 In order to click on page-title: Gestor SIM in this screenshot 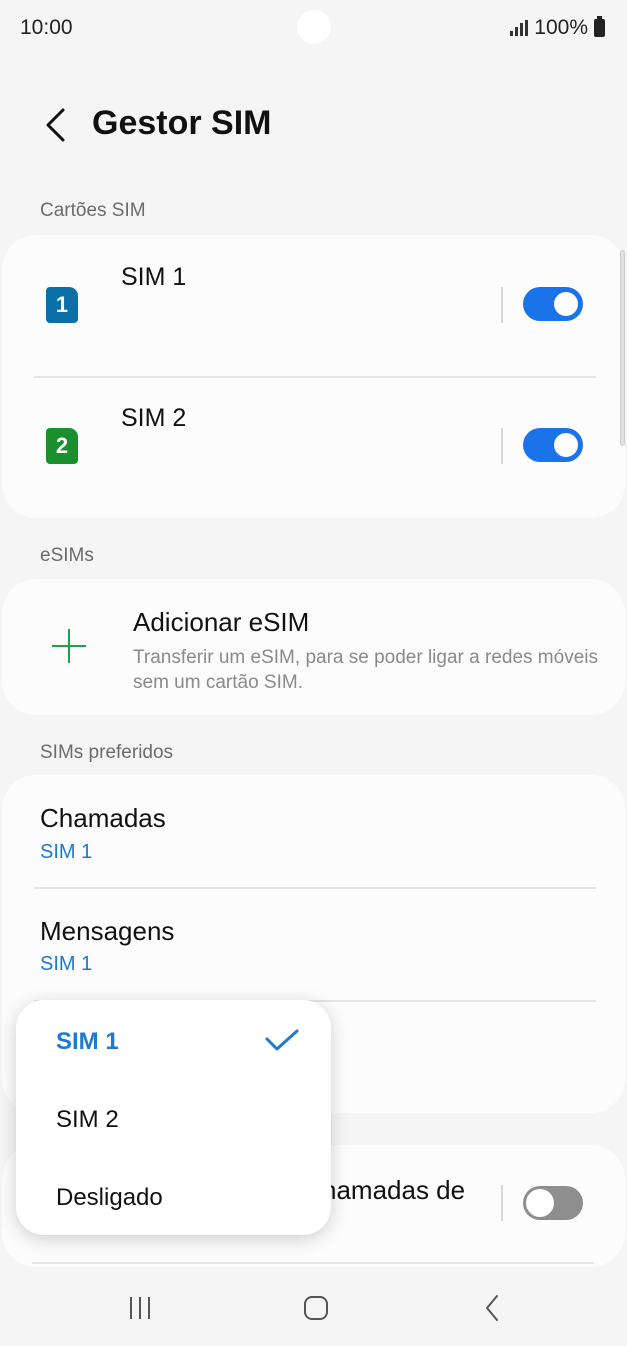, I will do `click(182, 123)`.